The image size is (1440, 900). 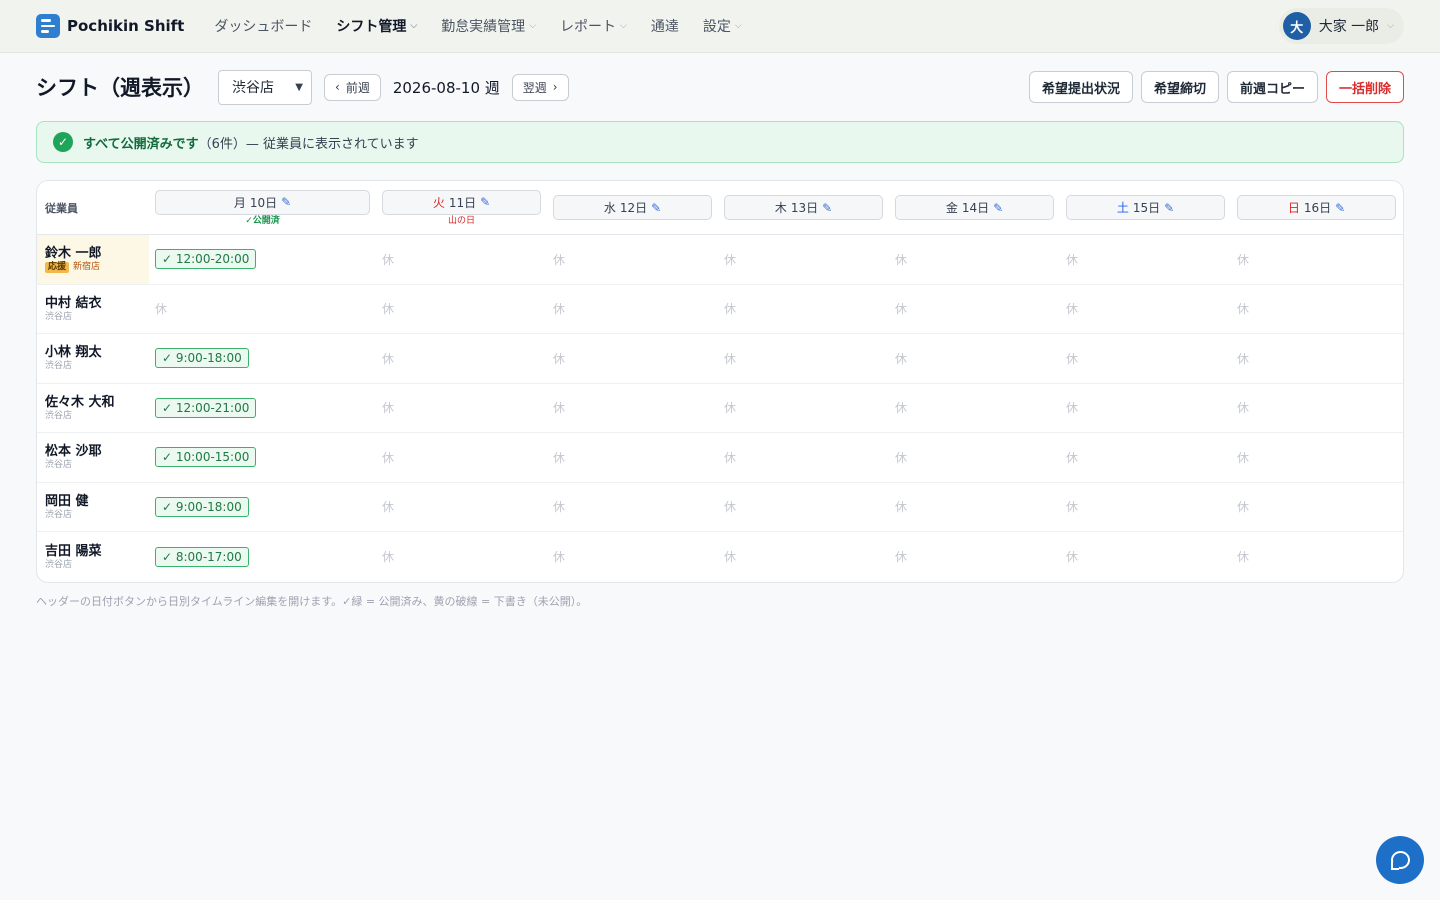 What do you see at coordinates (722, 26) in the screenshot?
I see `nav-item-settings: 設定 ⌵` at bounding box center [722, 26].